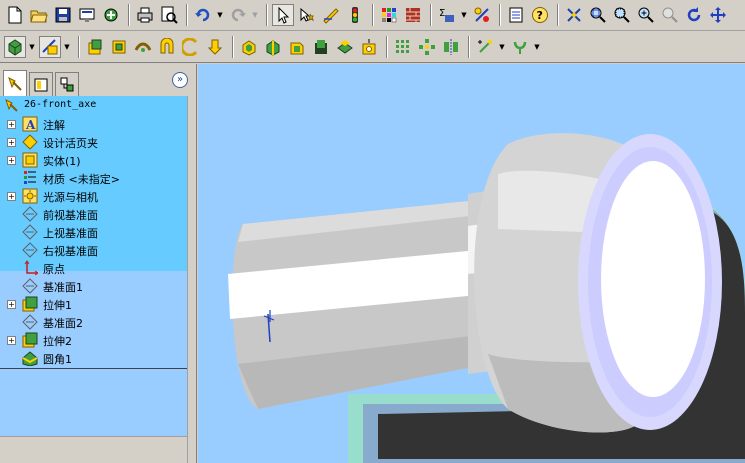  Describe the element at coordinates (50, 47) in the screenshot. I see `section-view-icon` at that location.